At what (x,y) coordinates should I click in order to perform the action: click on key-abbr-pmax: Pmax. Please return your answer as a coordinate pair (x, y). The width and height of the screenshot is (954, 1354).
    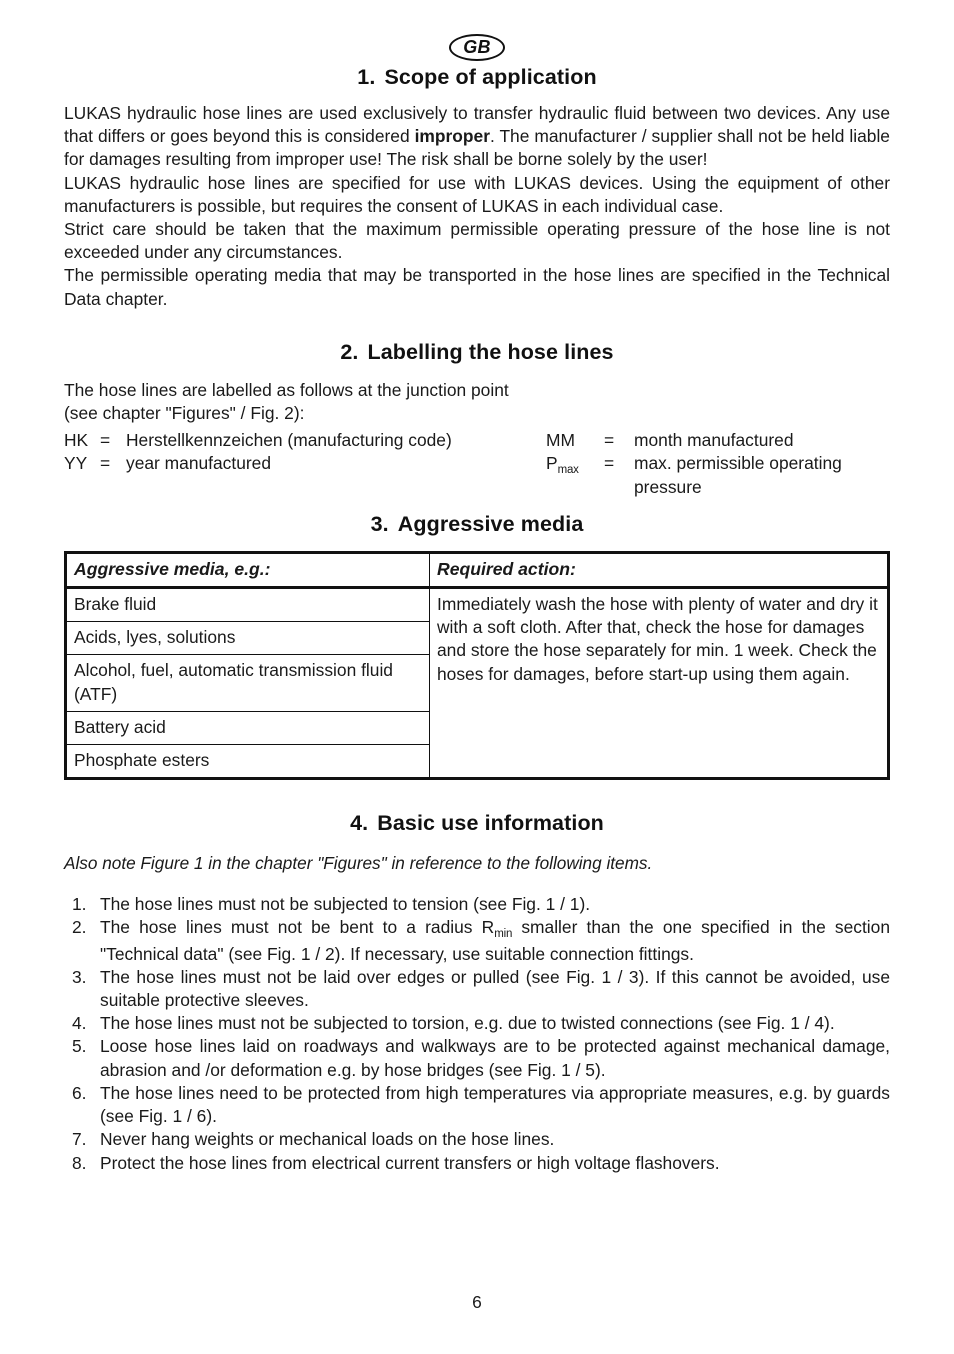
    Looking at the image, I should click on (575, 475).